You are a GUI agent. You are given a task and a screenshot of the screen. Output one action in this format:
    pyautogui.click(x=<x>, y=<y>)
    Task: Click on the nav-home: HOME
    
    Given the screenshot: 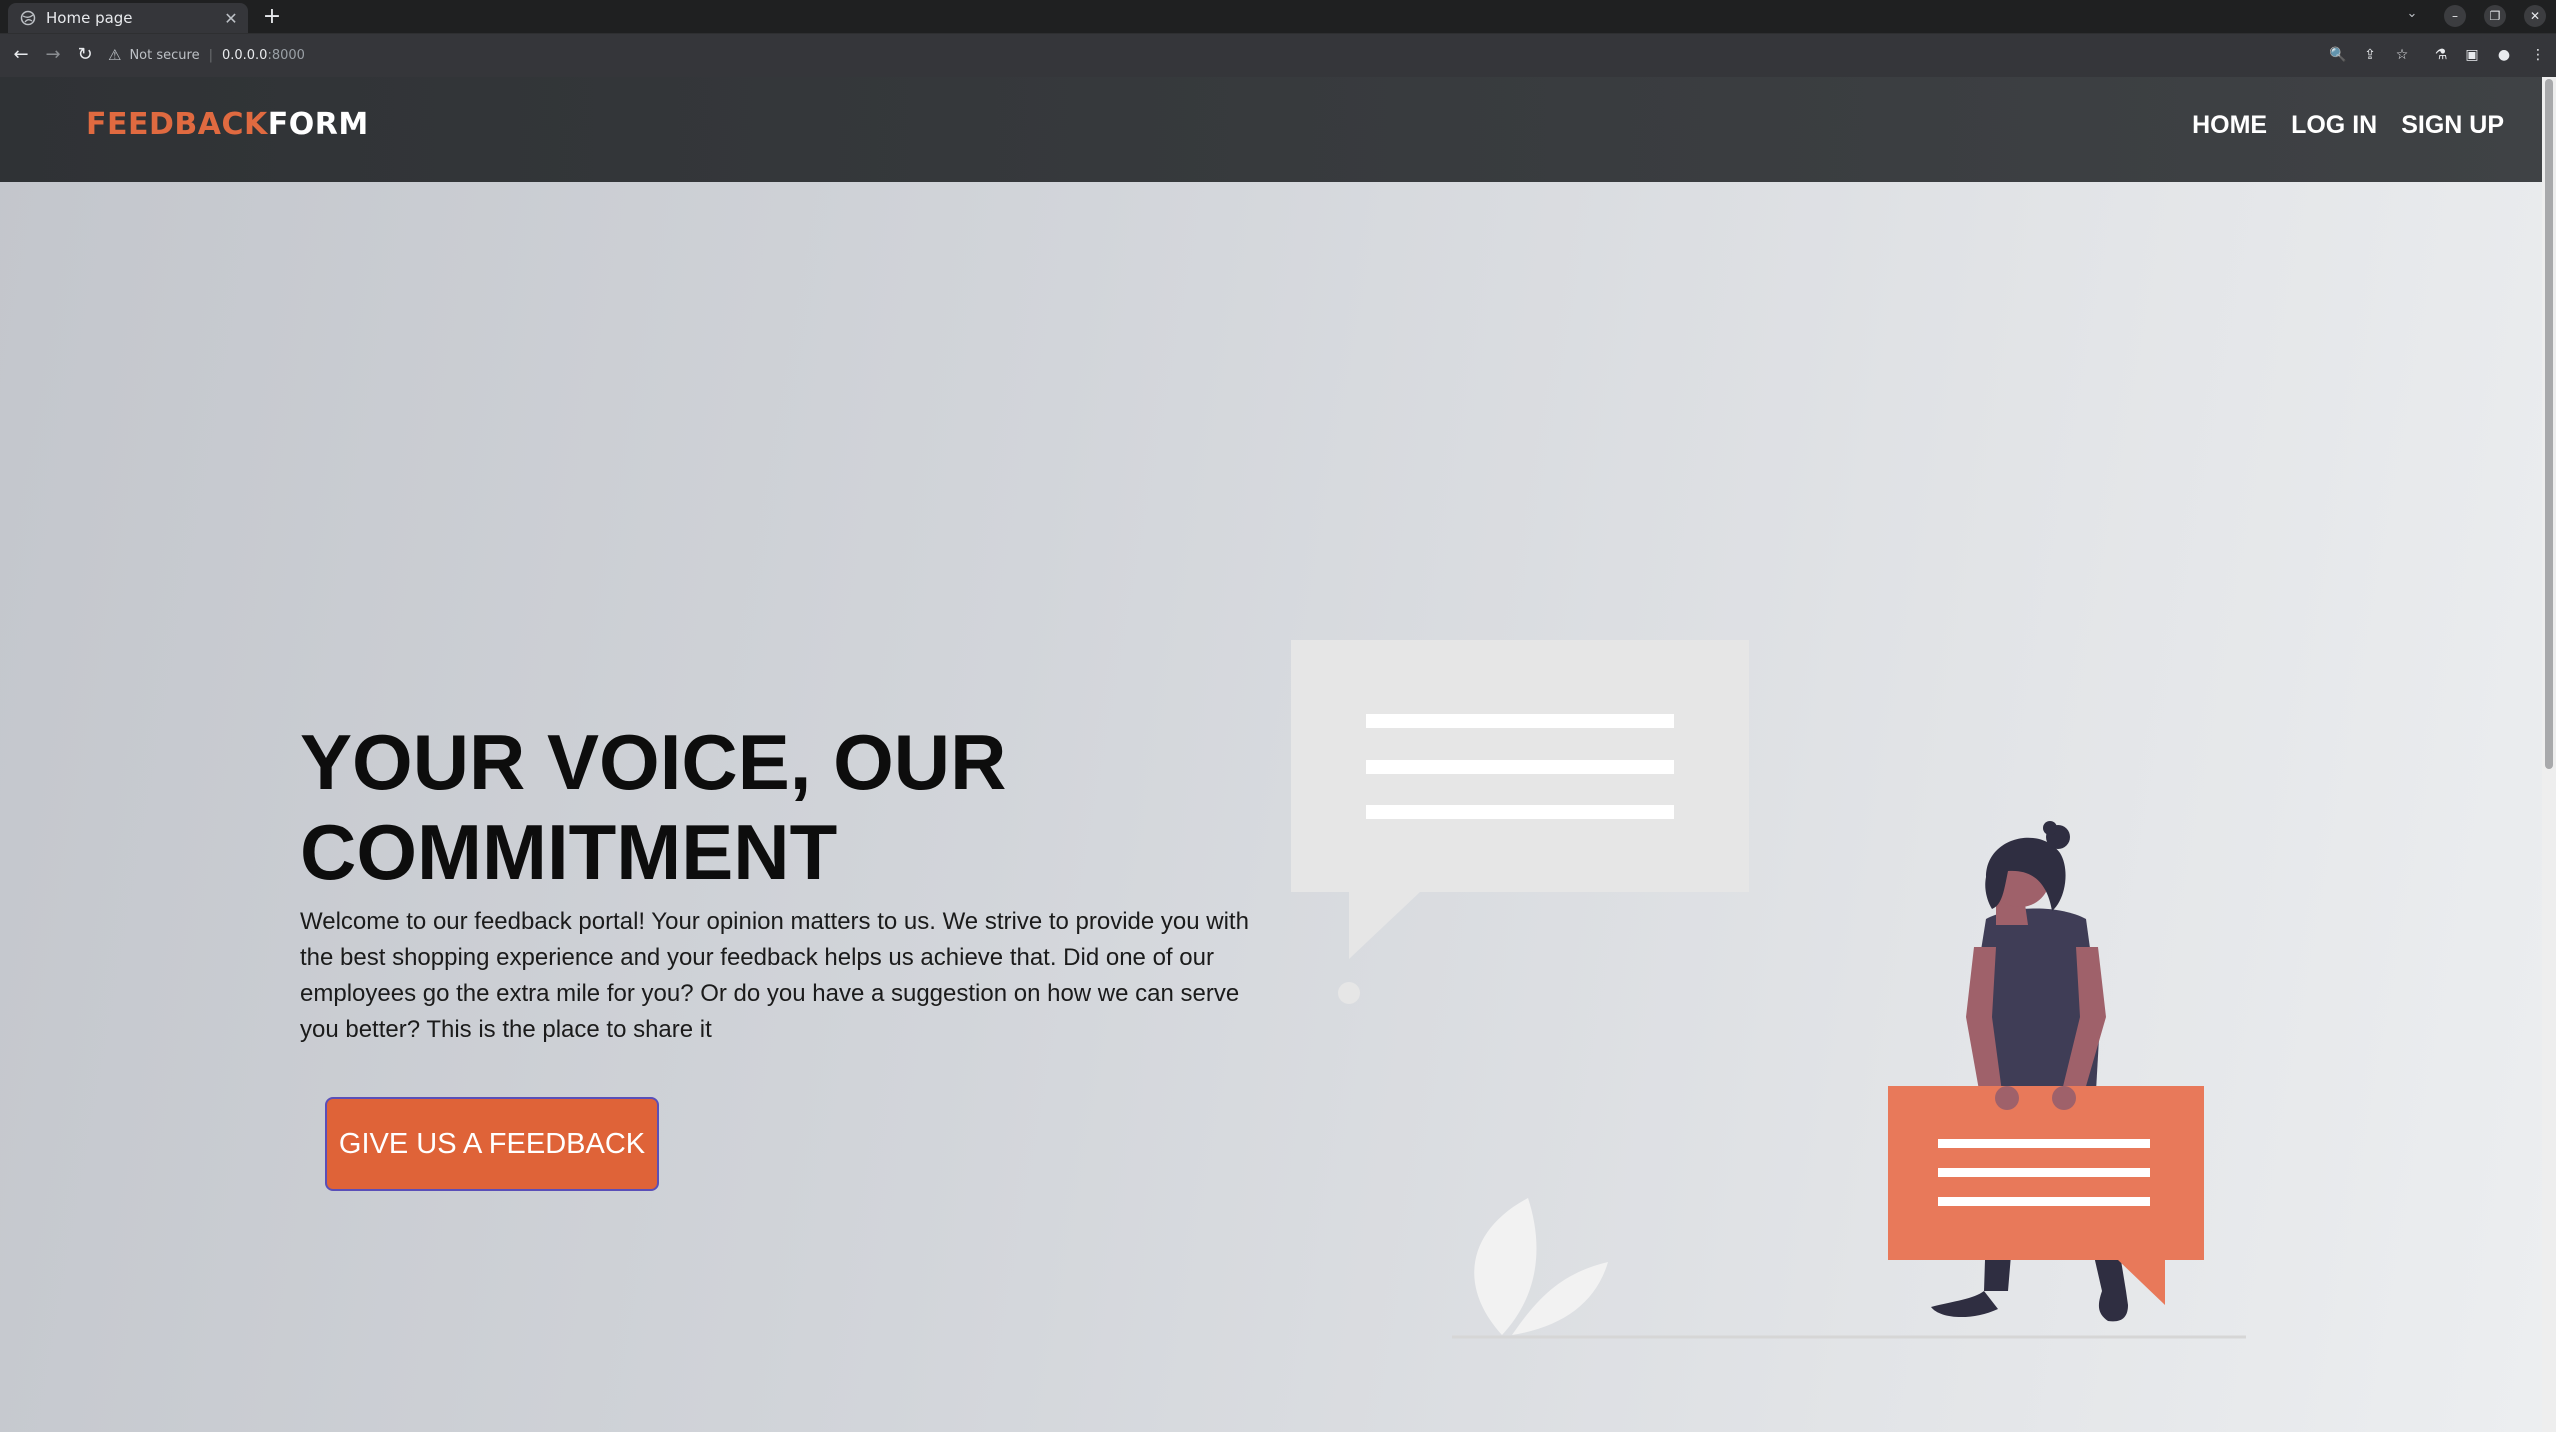 What is the action you would take?
    pyautogui.click(x=2229, y=125)
    